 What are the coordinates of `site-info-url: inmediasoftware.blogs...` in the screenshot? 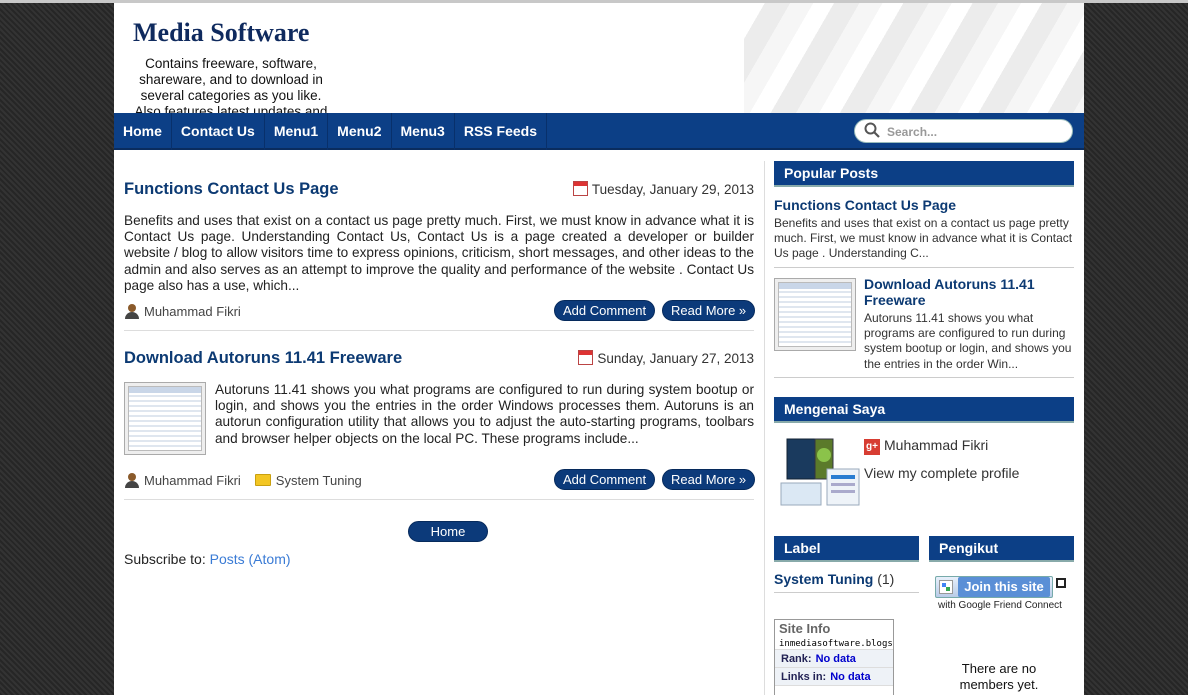 It's located at (834, 644).